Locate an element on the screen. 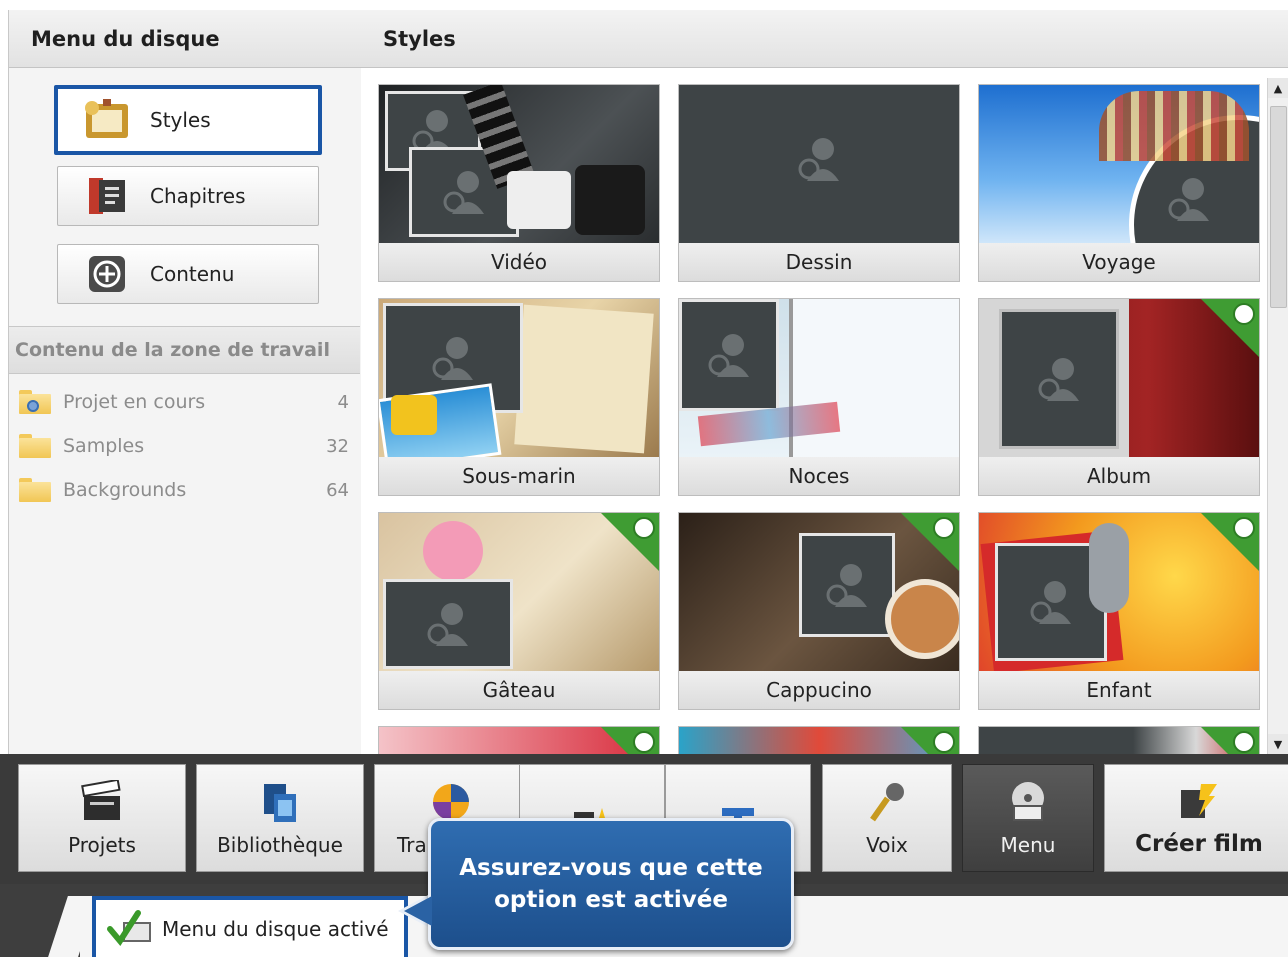  transitions-button-label: Tra is located at coordinates (412, 845).